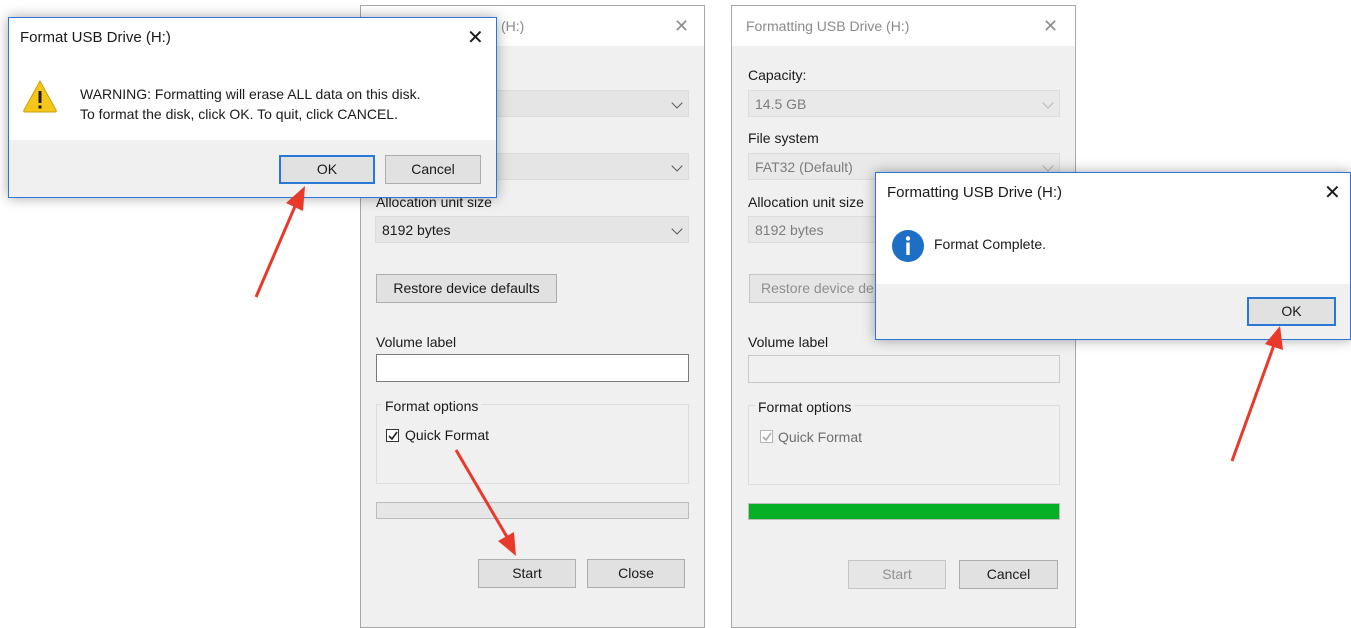  I want to click on allocation-label: Allocation unit size, so click(806, 202).